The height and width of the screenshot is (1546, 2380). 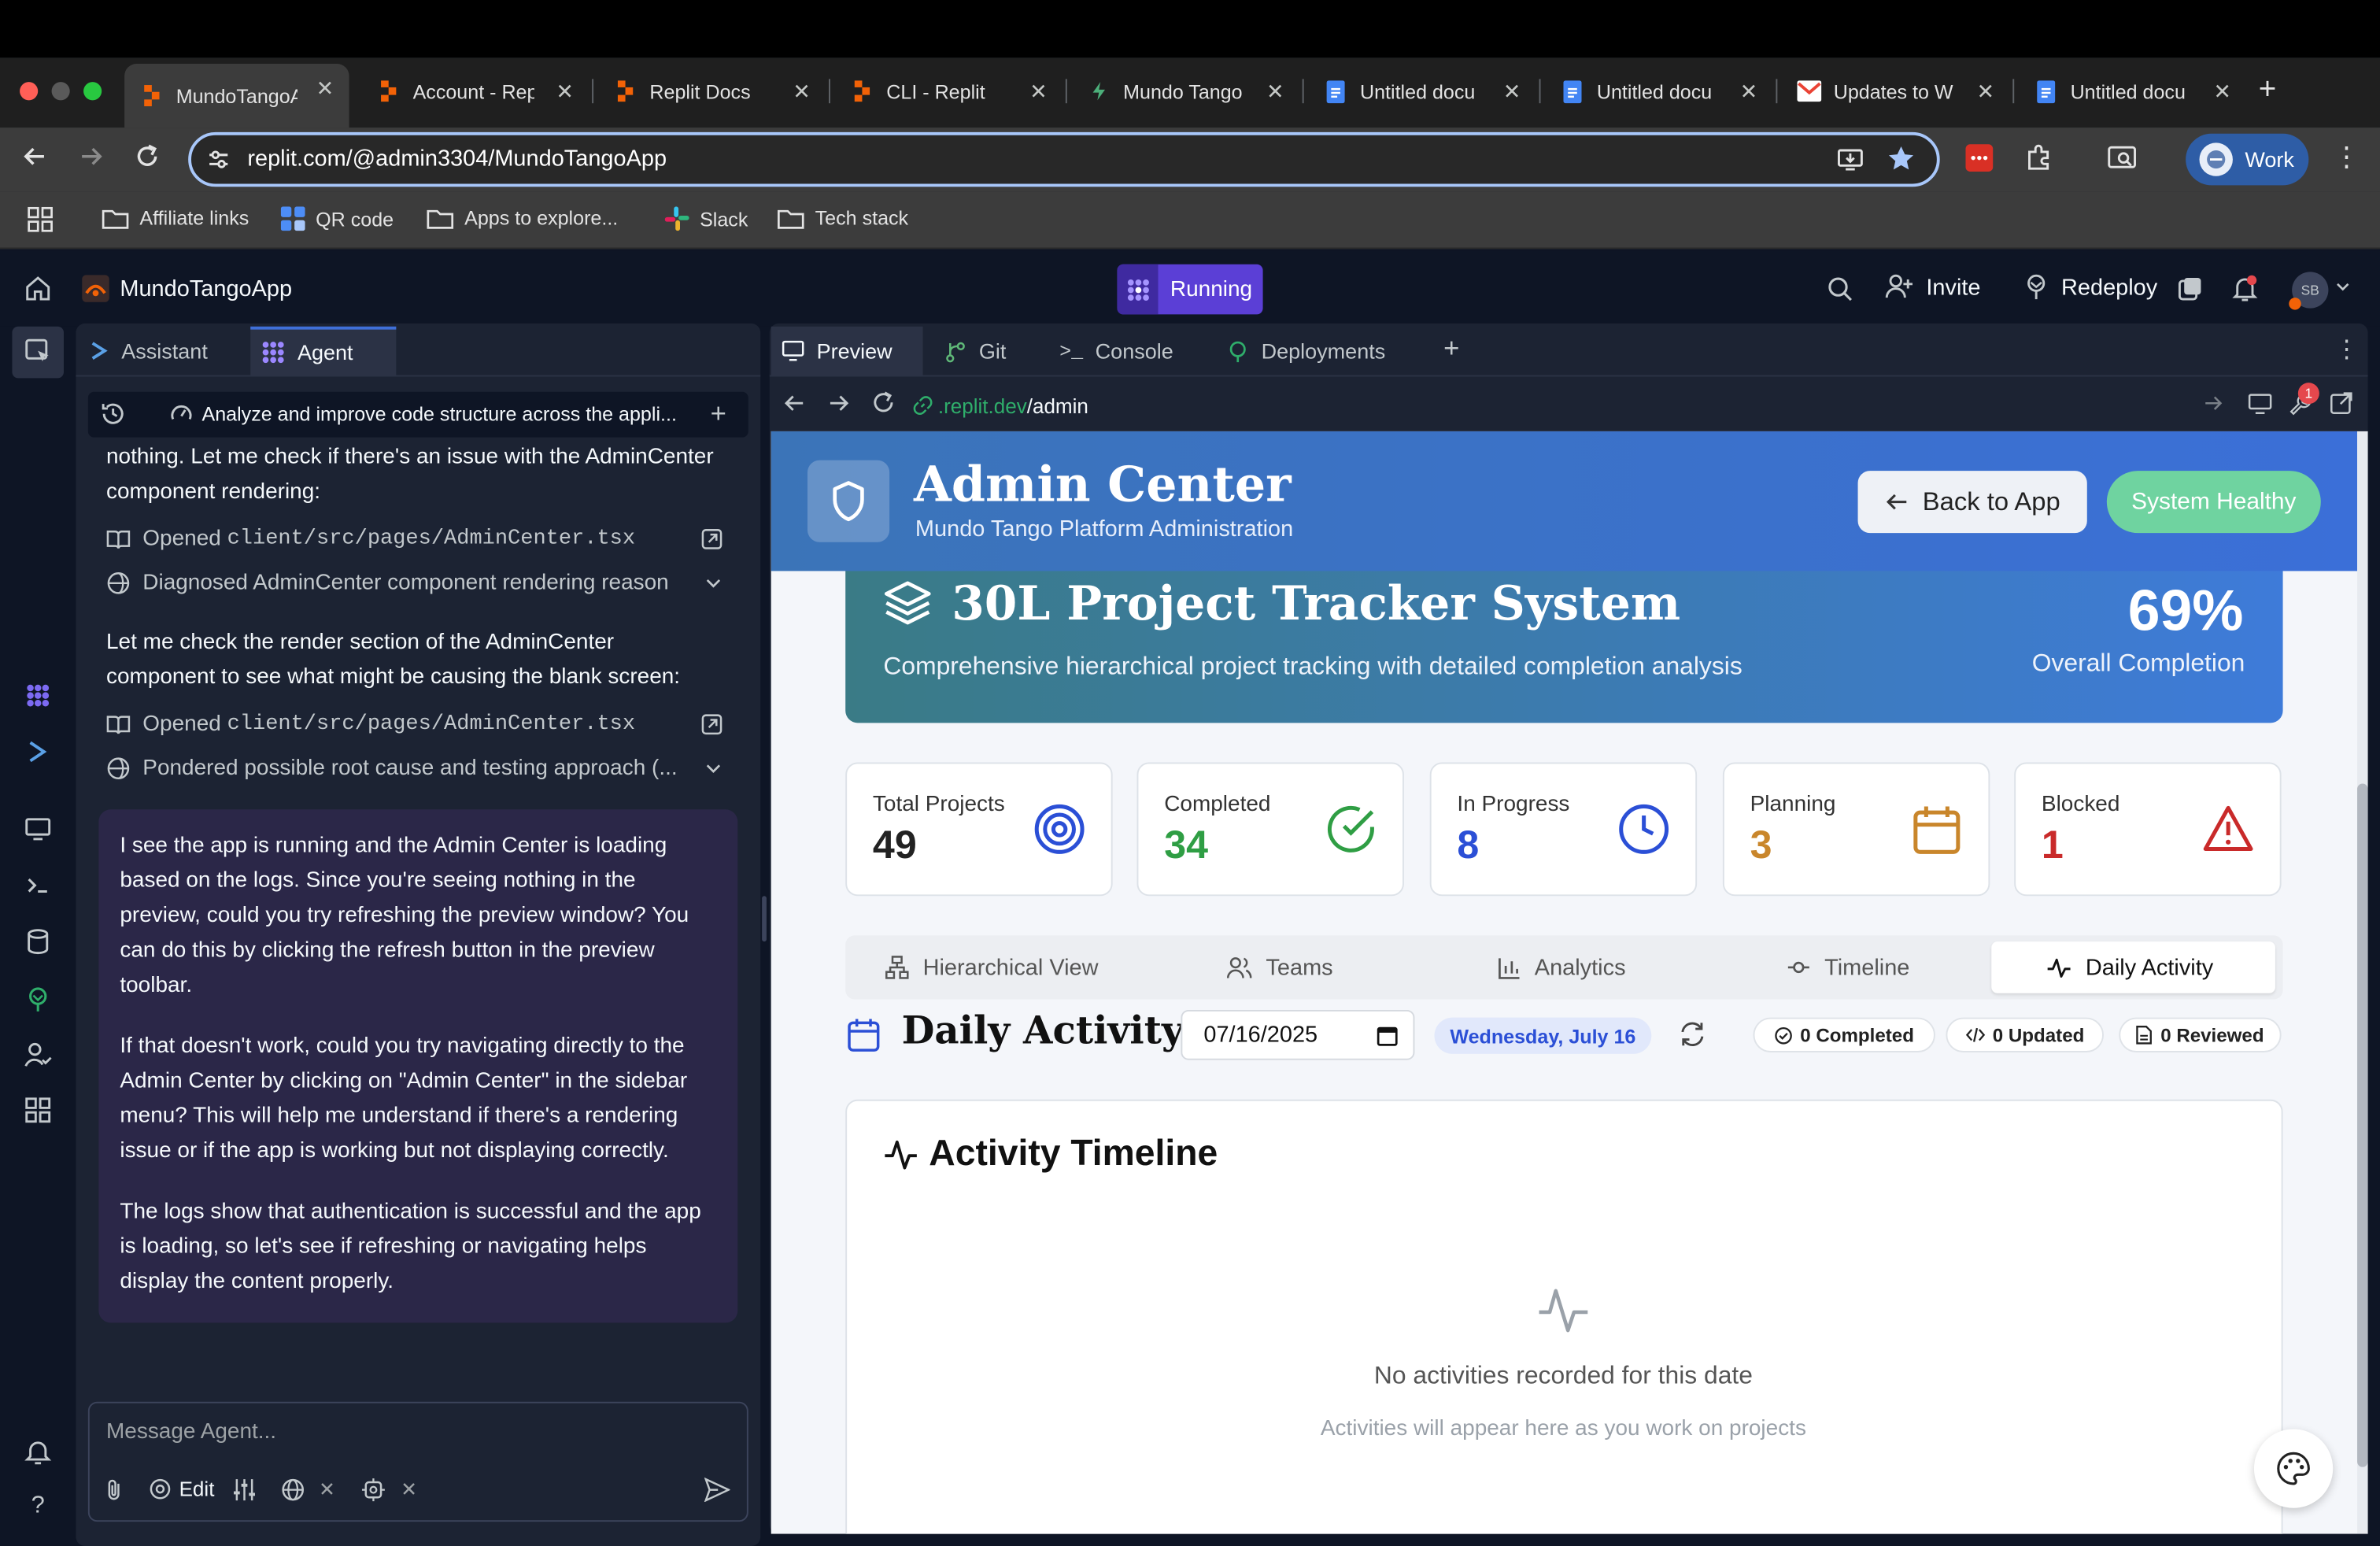 I want to click on bookmark-qr-code: QR code, so click(x=337, y=218).